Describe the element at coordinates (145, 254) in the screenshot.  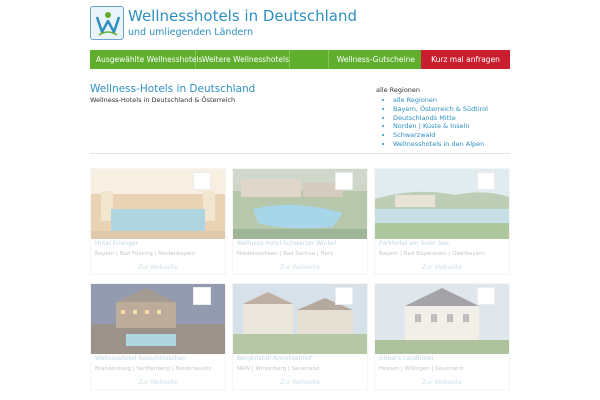
I see `hotel-location: Bayern | Bad Füssing | Niederbayern` at that location.